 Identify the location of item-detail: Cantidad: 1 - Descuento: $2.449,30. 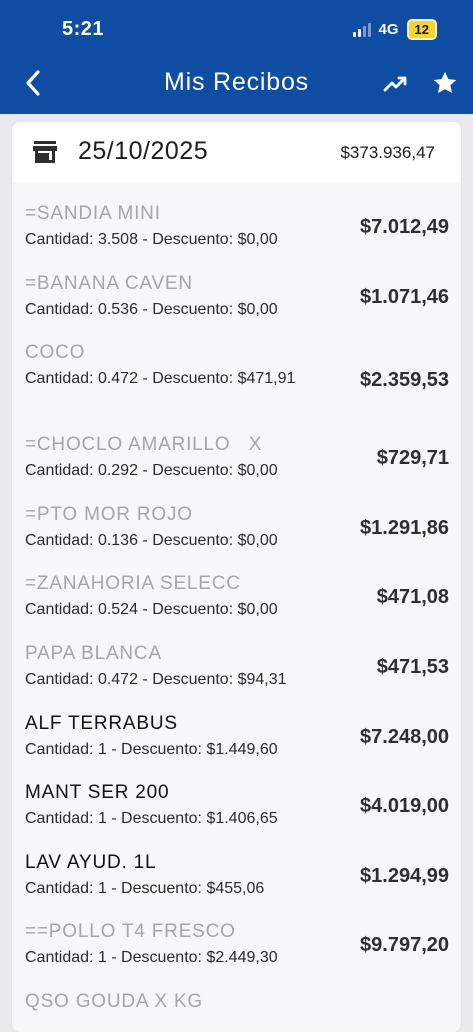
(151, 958).